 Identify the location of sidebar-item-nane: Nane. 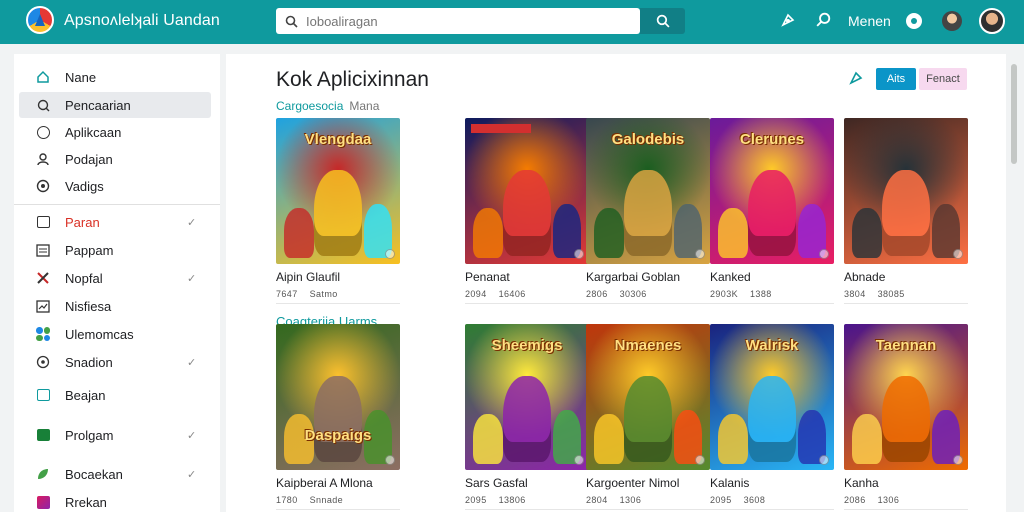
(115, 77).